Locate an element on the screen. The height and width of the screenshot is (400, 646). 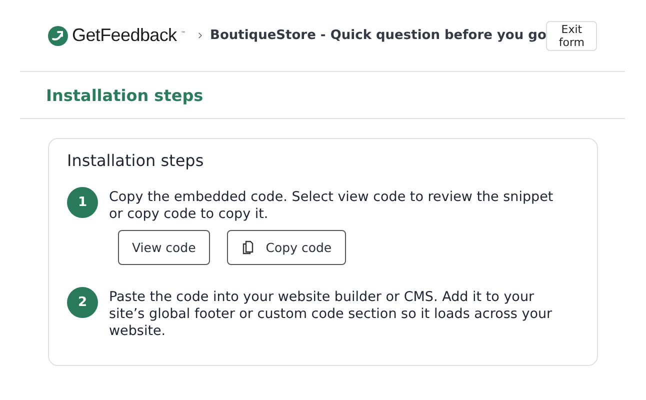
section-title: Installation steps is located at coordinates (125, 95).